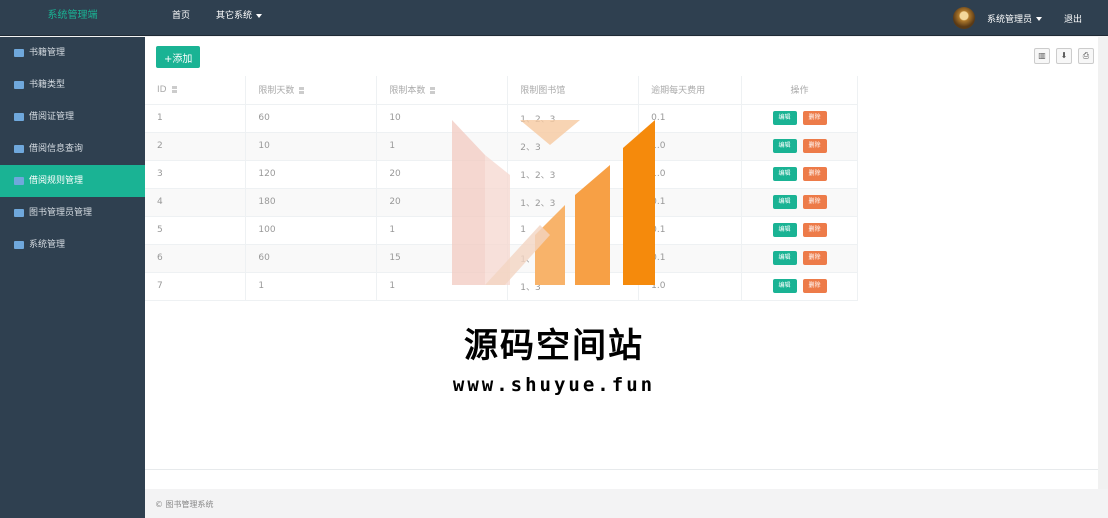 This screenshot has width=1108, height=518. I want to click on sidebar-item-books: 书籍管理, so click(72, 53).